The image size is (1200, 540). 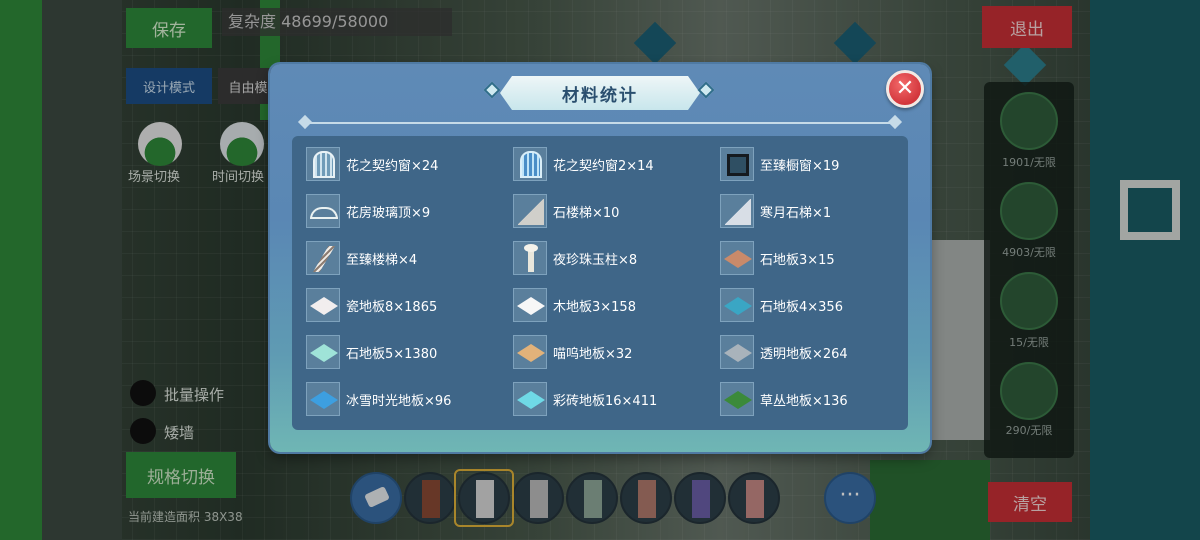 I want to click on material-item: 花之契约窗×24, so click(x=372, y=164).